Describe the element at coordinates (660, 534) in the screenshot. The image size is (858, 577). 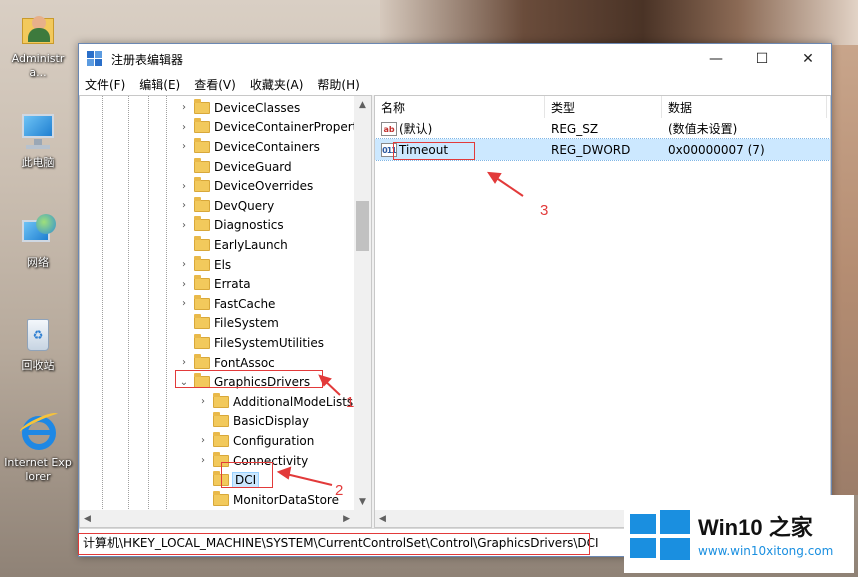
I see `windows-logo-icon` at that location.